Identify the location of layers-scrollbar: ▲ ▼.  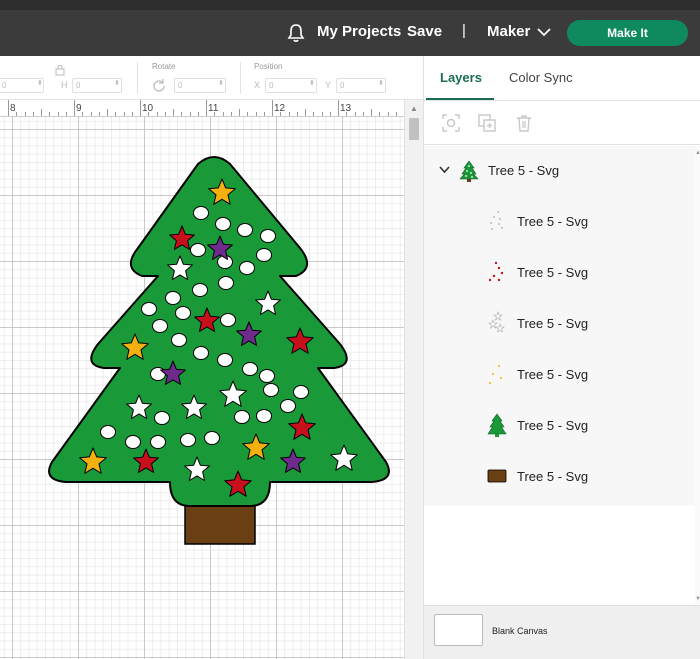
(697, 376).